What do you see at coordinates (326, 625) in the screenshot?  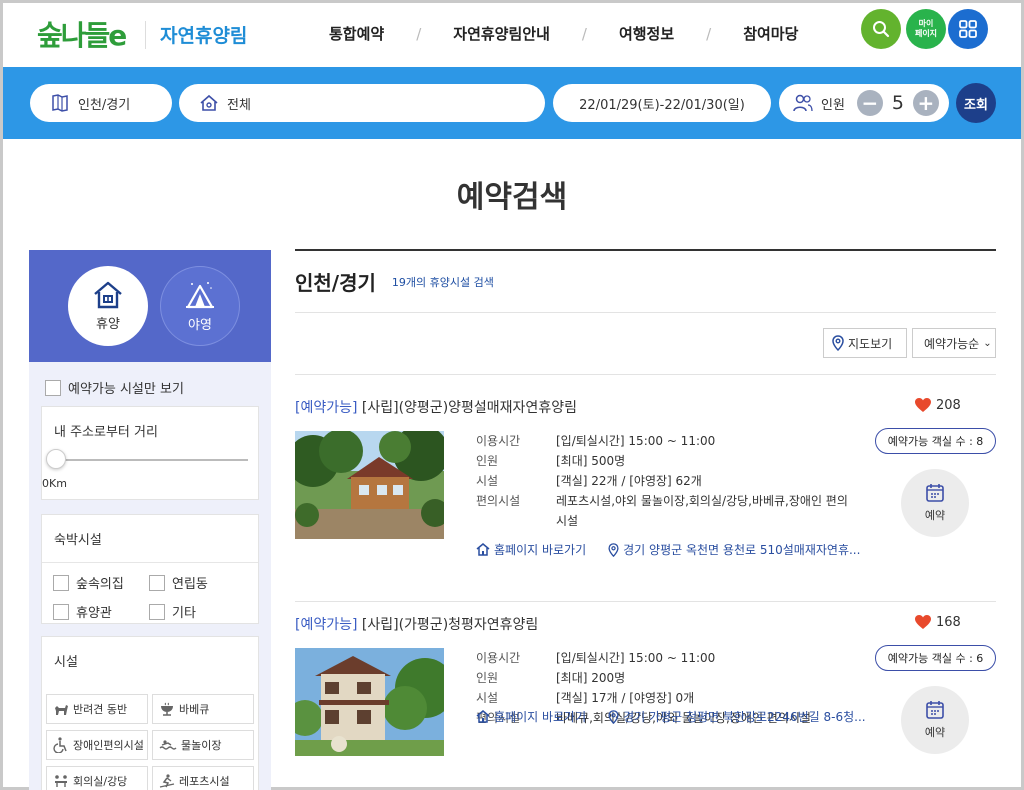 I see `item-status: [예약가능]` at bounding box center [326, 625].